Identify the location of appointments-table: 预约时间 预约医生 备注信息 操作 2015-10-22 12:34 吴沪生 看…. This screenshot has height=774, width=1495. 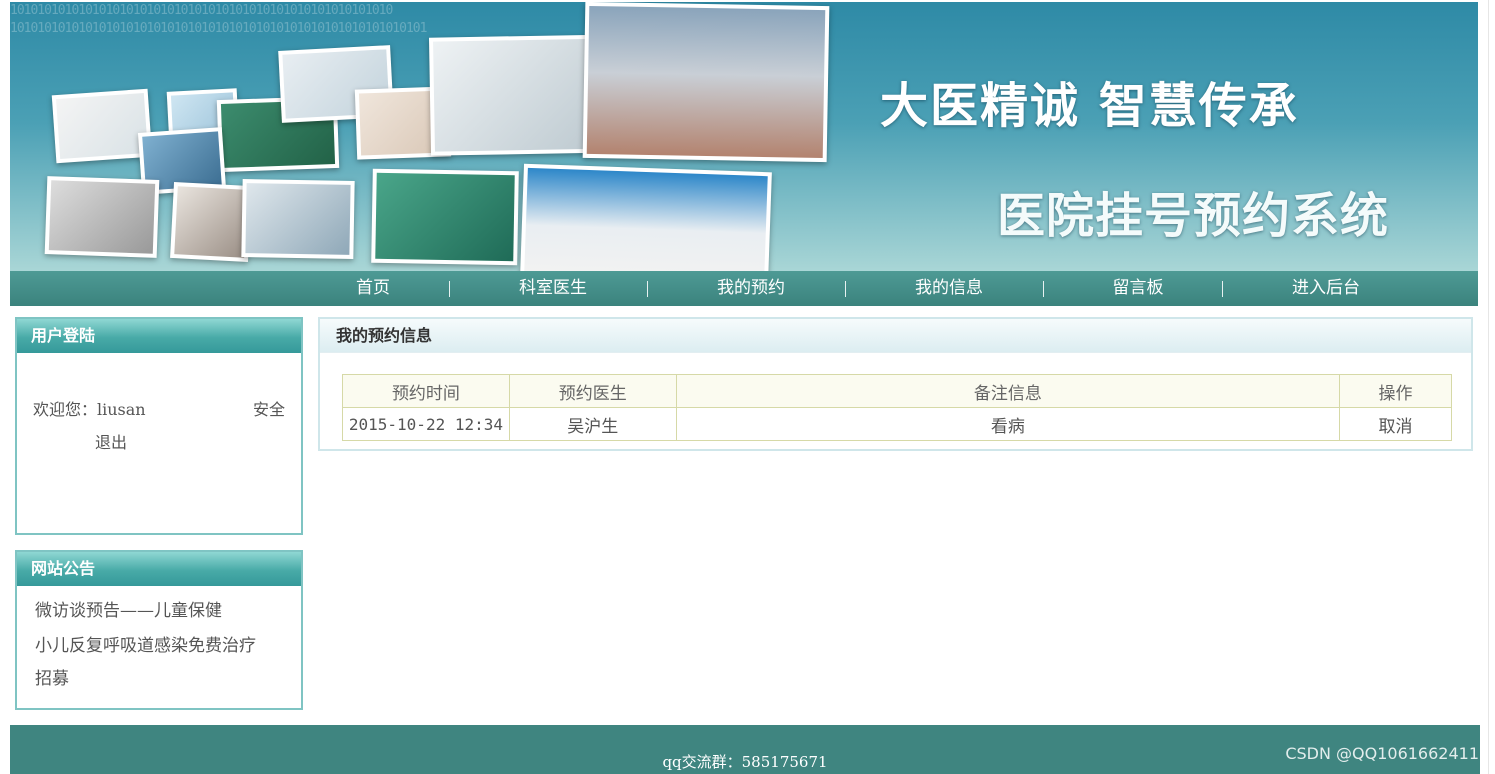
(897, 407).